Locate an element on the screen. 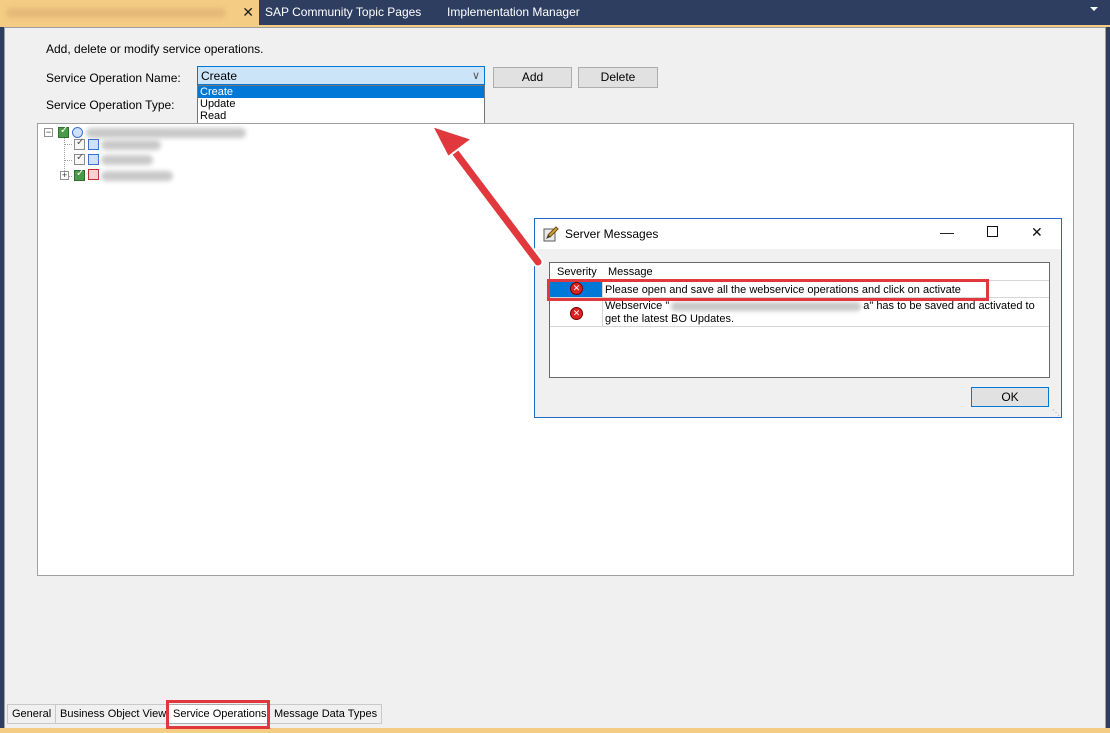 Image resolution: width=1110 pixels, height=733 pixels. column-header-message: Message is located at coordinates (630, 272).